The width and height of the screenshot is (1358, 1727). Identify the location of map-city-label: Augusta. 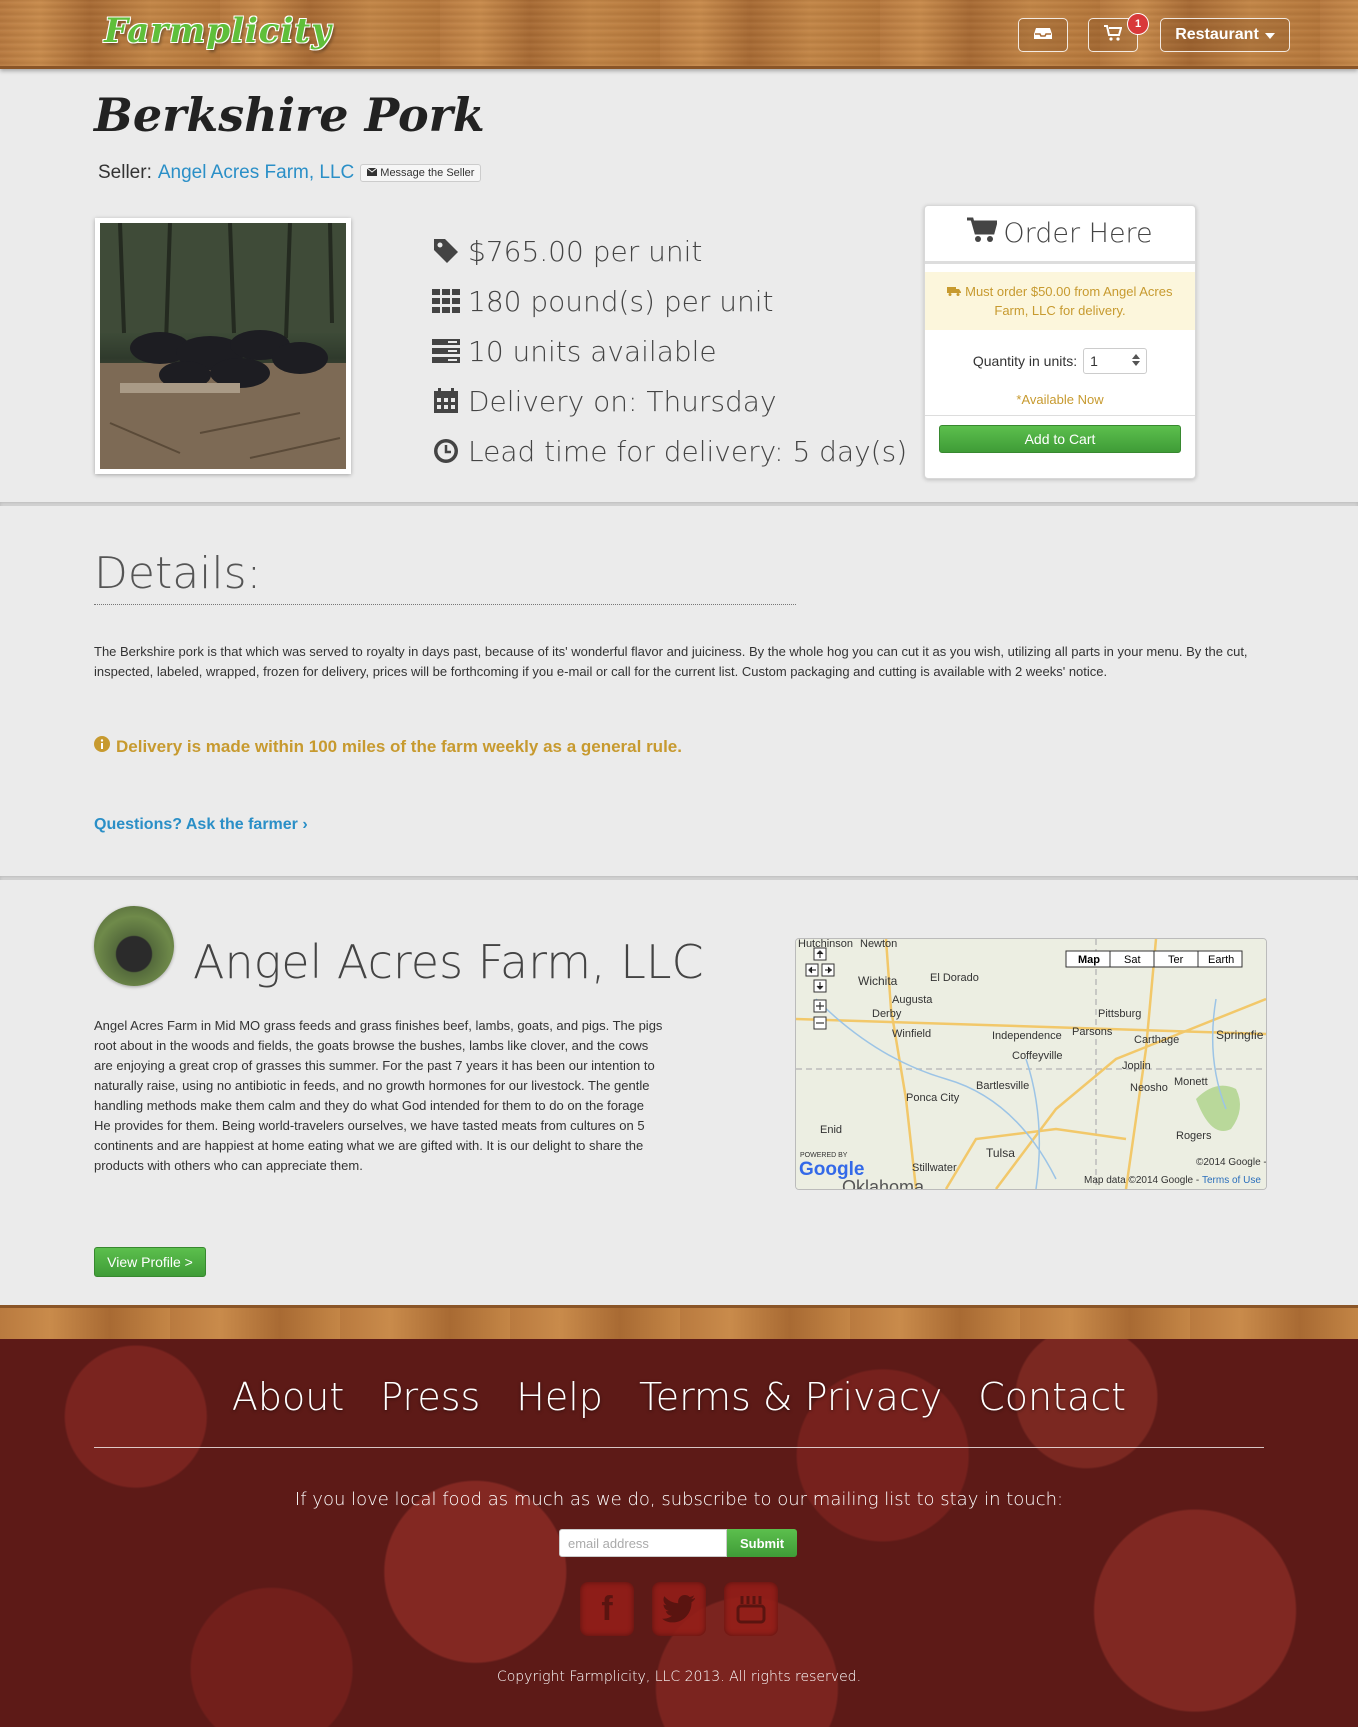
(912, 1000).